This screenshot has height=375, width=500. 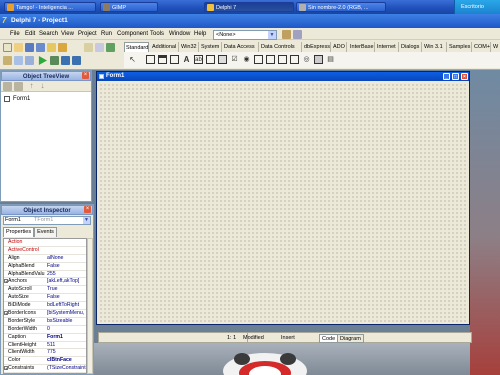 What do you see at coordinates (66, 345) in the screenshot?
I see `property-value: 511` at bounding box center [66, 345].